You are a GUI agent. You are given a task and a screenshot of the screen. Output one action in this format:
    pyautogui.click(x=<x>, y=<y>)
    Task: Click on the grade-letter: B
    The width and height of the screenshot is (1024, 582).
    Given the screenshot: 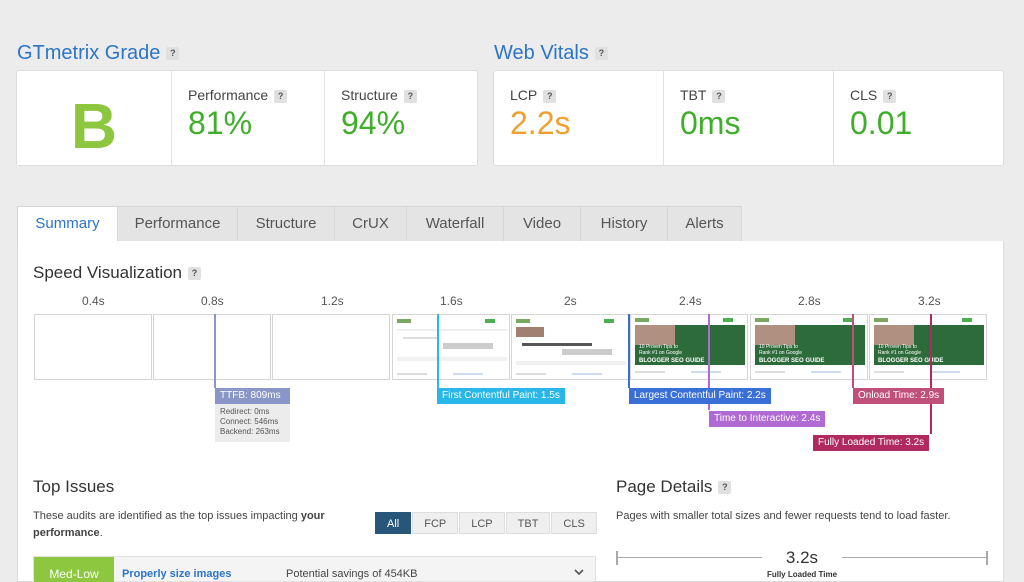 What is the action you would take?
    pyautogui.click(x=94, y=126)
    